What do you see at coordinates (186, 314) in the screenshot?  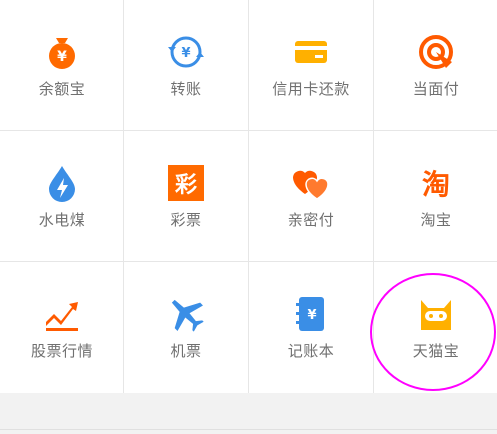 I see `airplane-icon` at bounding box center [186, 314].